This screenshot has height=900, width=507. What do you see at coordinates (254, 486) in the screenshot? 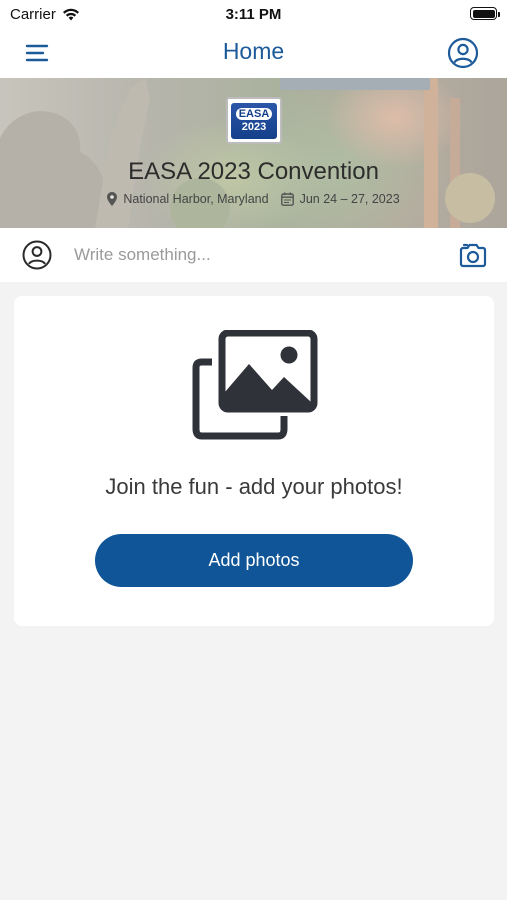
I see `photos-prompt: Join the fun - add your photos!` at bounding box center [254, 486].